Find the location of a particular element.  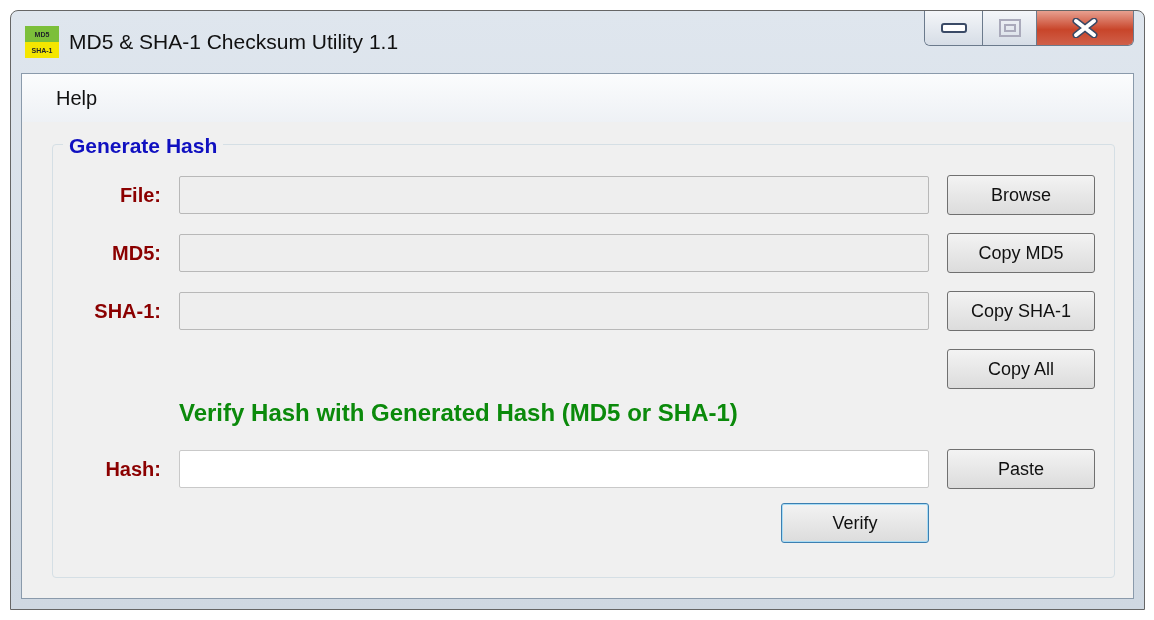

field-label: SHA-1: is located at coordinates (127, 311).